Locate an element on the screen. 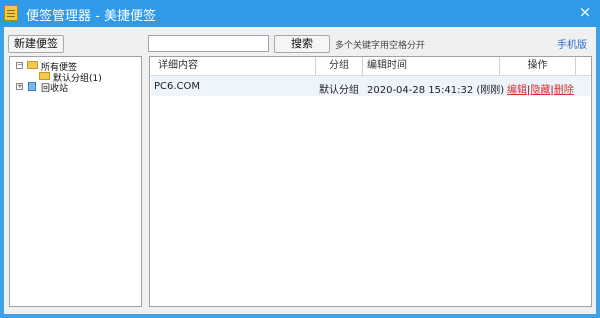  search-hint: 多个关键字用空格分开 is located at coordinates (380, 46).